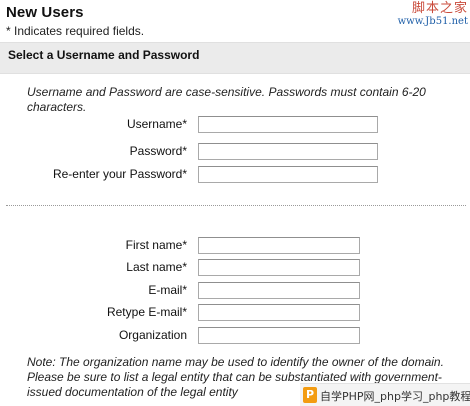  What do you see at coordinates (146, 312) in the screenshot?
I see `retype-email-label: Retype E-mail*` at bounding box center [146, 312].